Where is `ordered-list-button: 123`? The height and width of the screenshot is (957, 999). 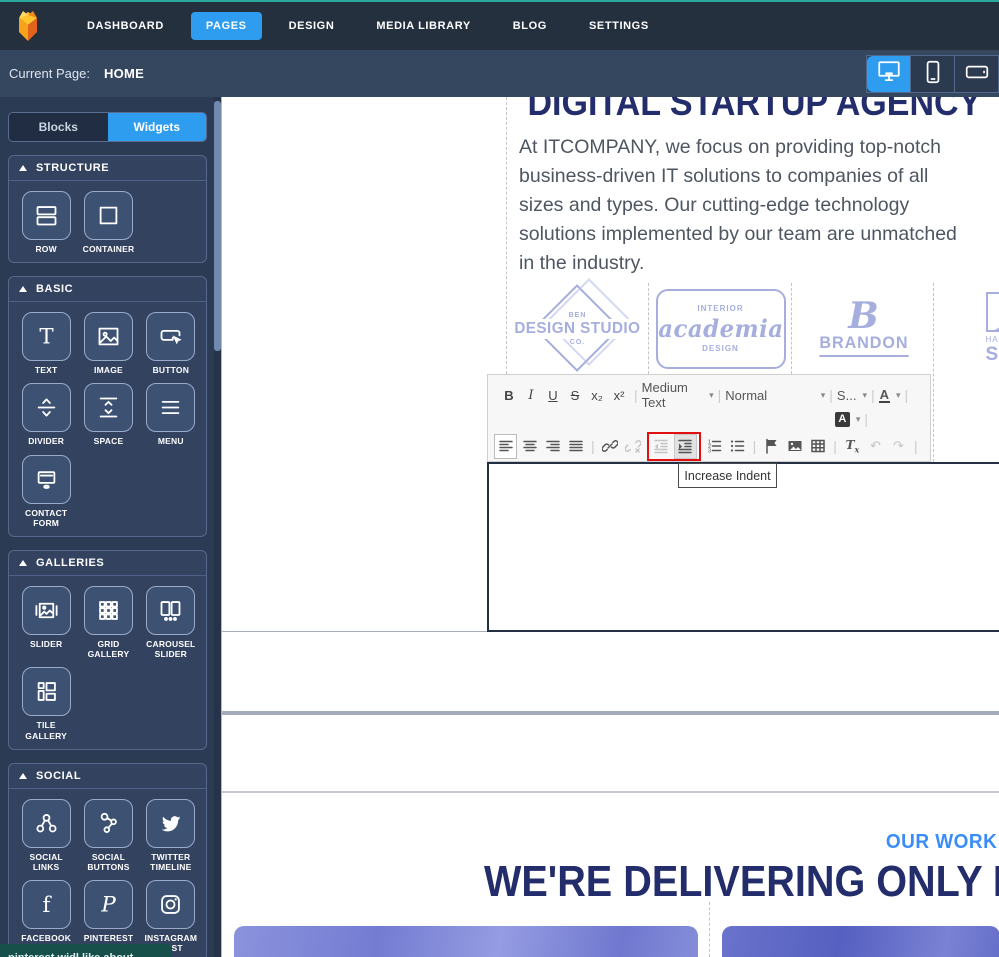 ordered-list-button: 123 is located at coordinates (714, 446).